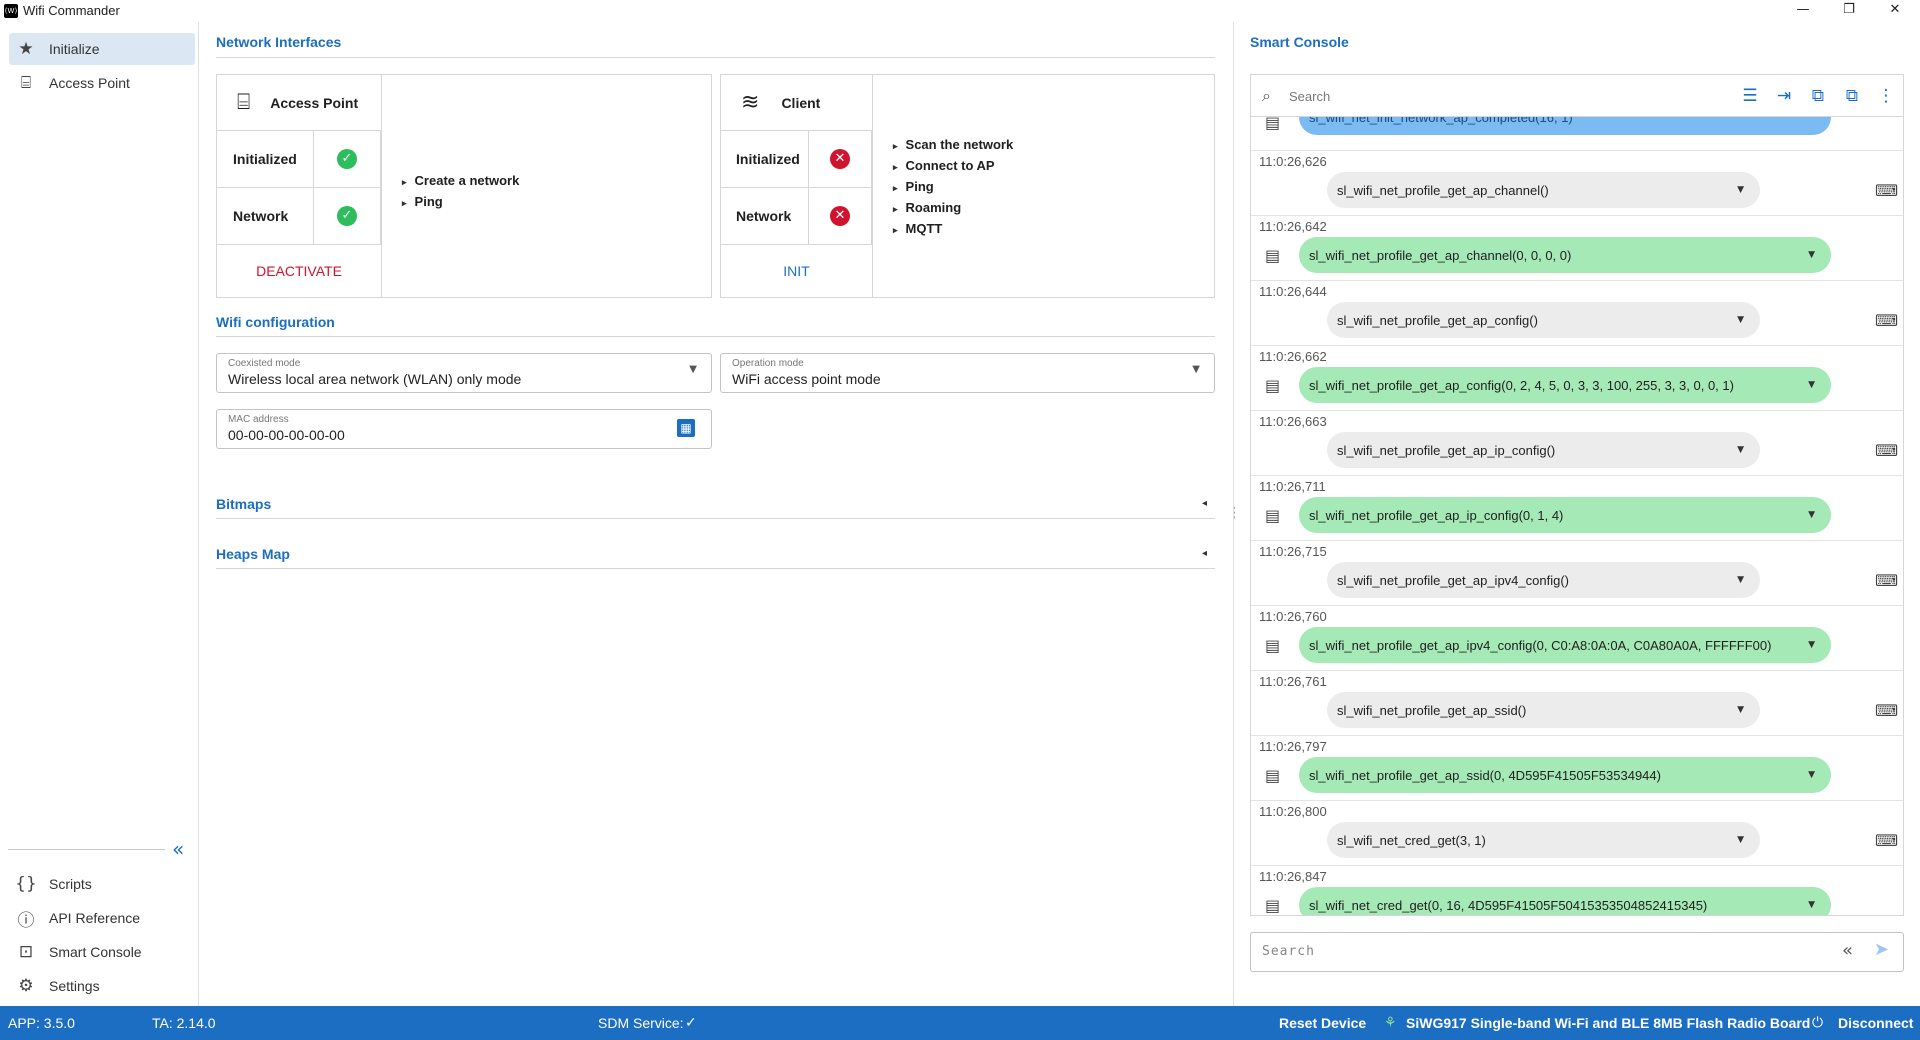 This screenshot has width=1920, height=1040. I want to click on command-pill: sl_wifi_net_profile_get_ap_channel() ▼, so click(1543, 190).